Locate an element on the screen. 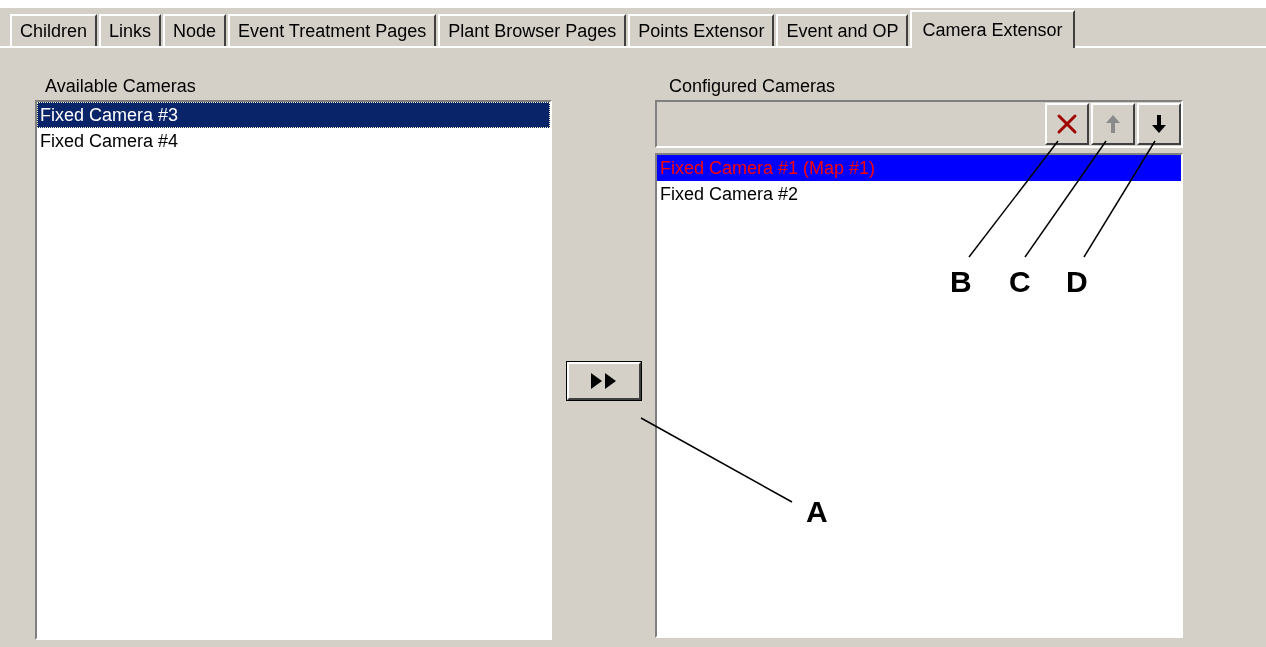 This screenshot has height=647, width=1266. up-arrow-icon is located at coordinates (1113, 124).